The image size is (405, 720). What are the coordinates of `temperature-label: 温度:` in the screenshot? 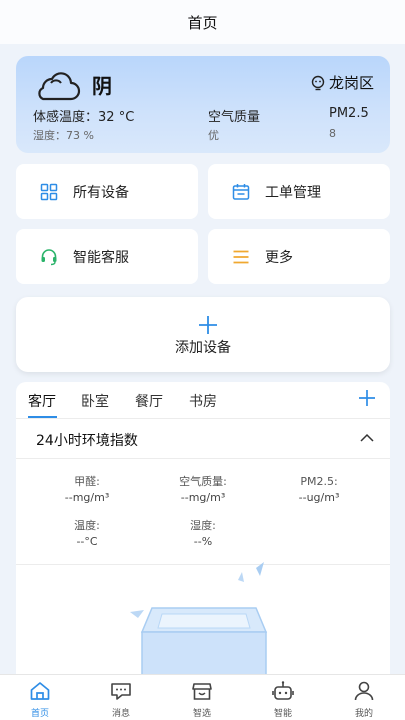 It's located at (87, 525).